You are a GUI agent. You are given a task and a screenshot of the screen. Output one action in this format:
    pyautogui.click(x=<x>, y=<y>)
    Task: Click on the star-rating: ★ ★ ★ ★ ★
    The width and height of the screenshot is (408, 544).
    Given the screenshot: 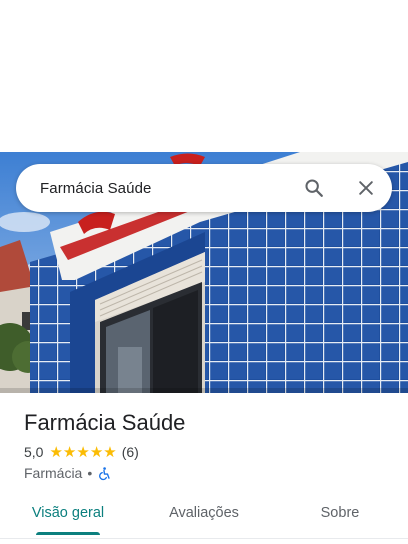 What is the action you would take?
    pyautogui.click(x=82, y=452)
    